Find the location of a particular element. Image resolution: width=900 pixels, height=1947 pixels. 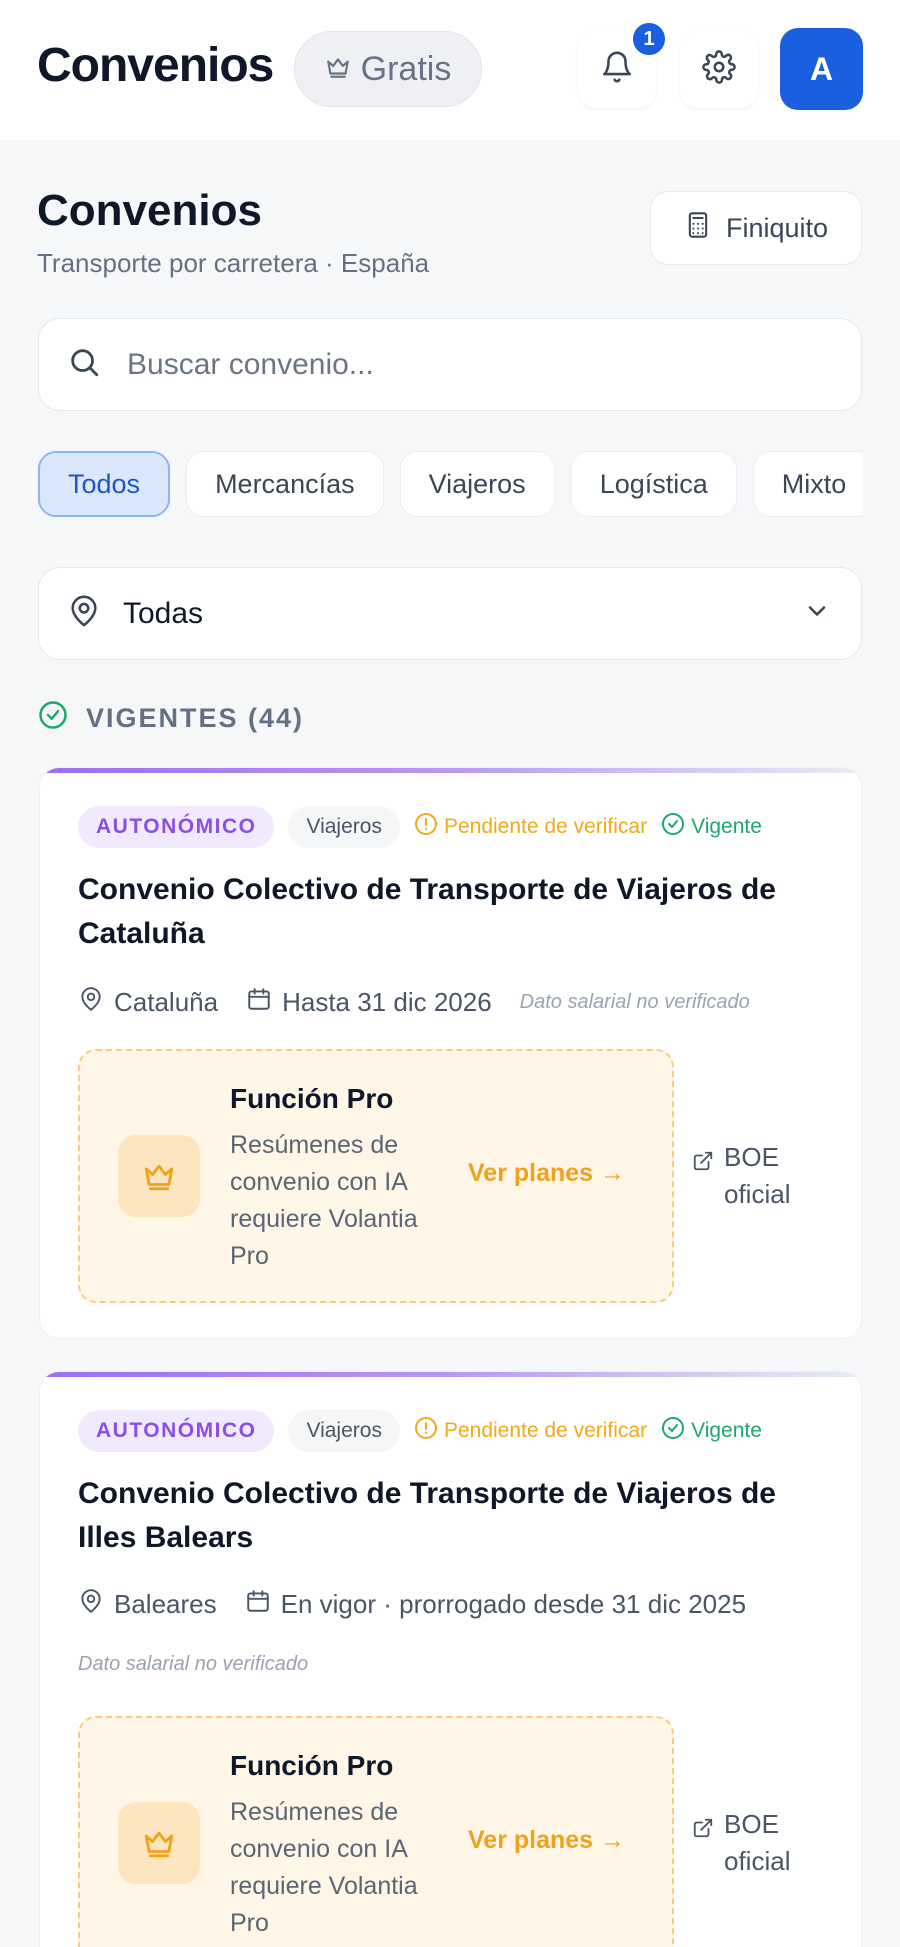

top-bar: Convenios Gratis 1 A is located at coordinates (450, 70).